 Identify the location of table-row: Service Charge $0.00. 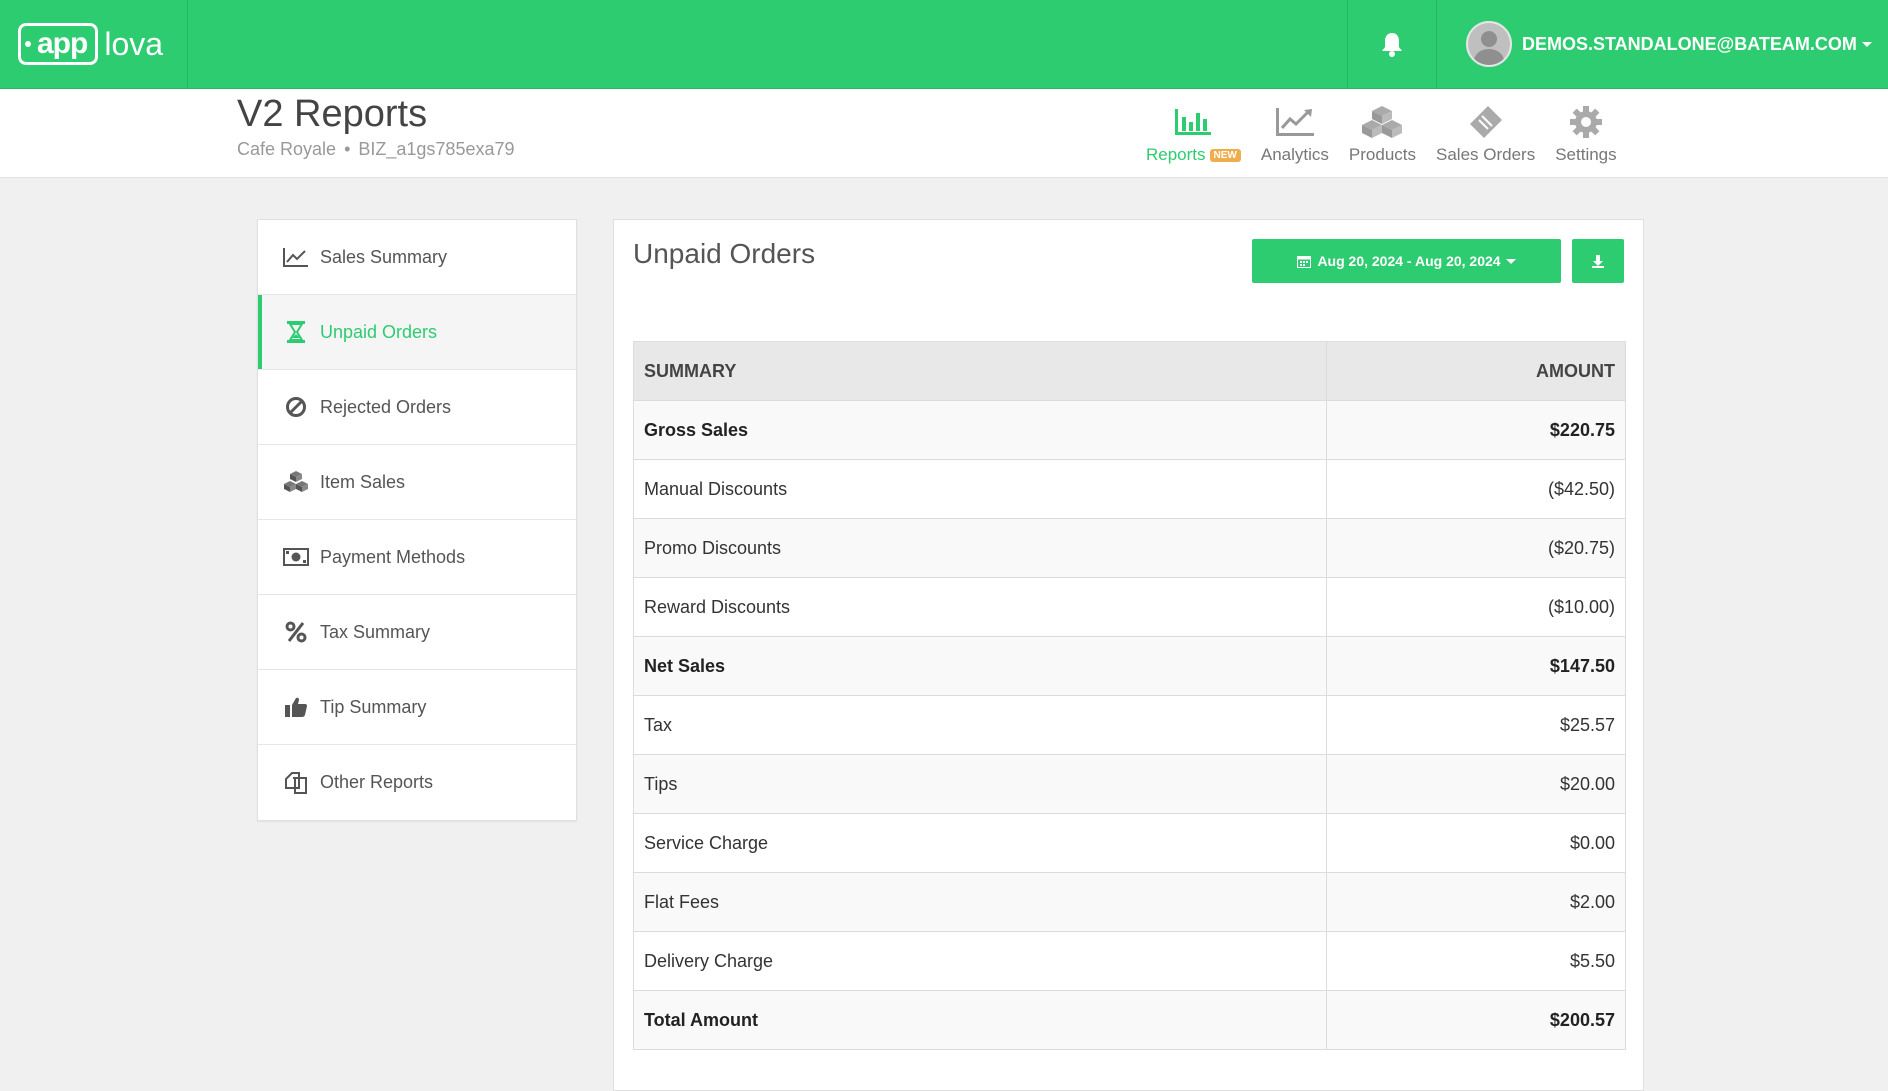
(1129, 843).